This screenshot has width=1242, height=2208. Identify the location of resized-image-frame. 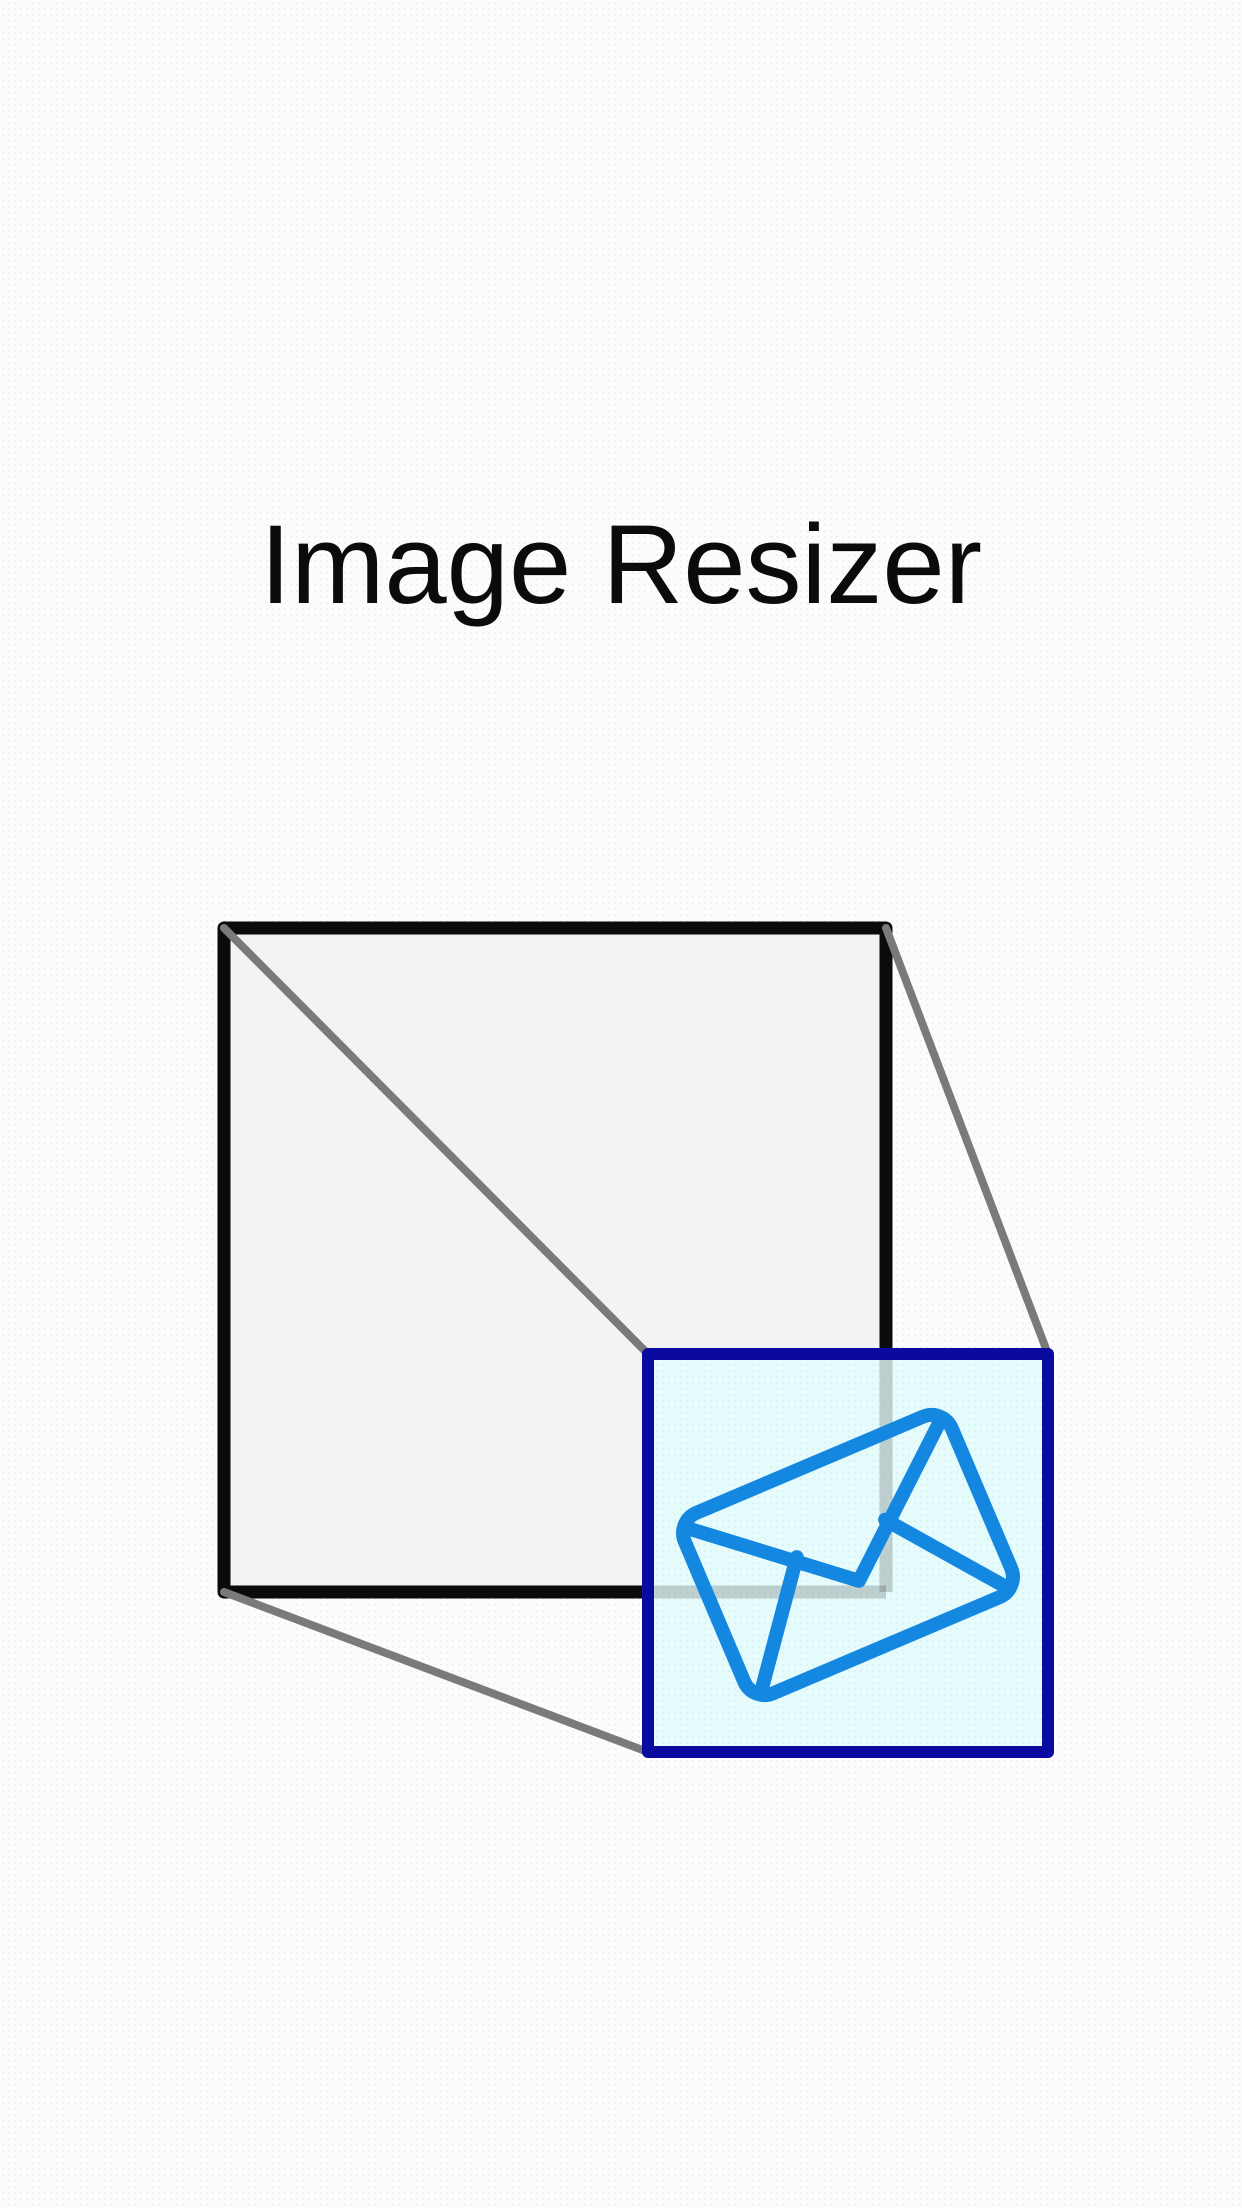
(848, 1553).